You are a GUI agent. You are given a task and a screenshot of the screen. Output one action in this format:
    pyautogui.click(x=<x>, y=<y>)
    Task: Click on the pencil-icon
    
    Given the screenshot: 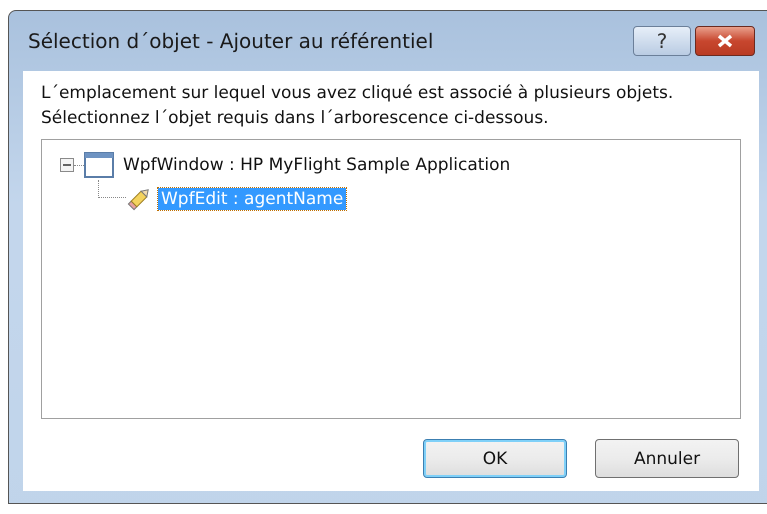 What is the action you would take?
    pyautogui.click(x=139, y=199)
    